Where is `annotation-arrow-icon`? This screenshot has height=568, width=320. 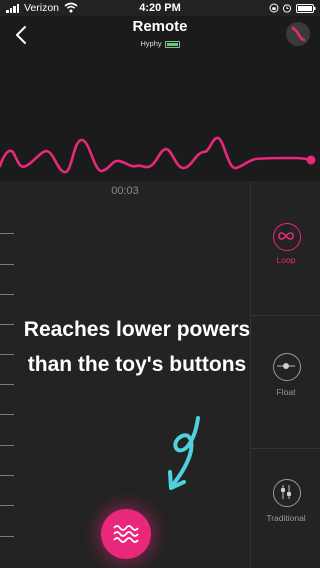 annotation-arrow-icon is located at coordinates (184, 453).